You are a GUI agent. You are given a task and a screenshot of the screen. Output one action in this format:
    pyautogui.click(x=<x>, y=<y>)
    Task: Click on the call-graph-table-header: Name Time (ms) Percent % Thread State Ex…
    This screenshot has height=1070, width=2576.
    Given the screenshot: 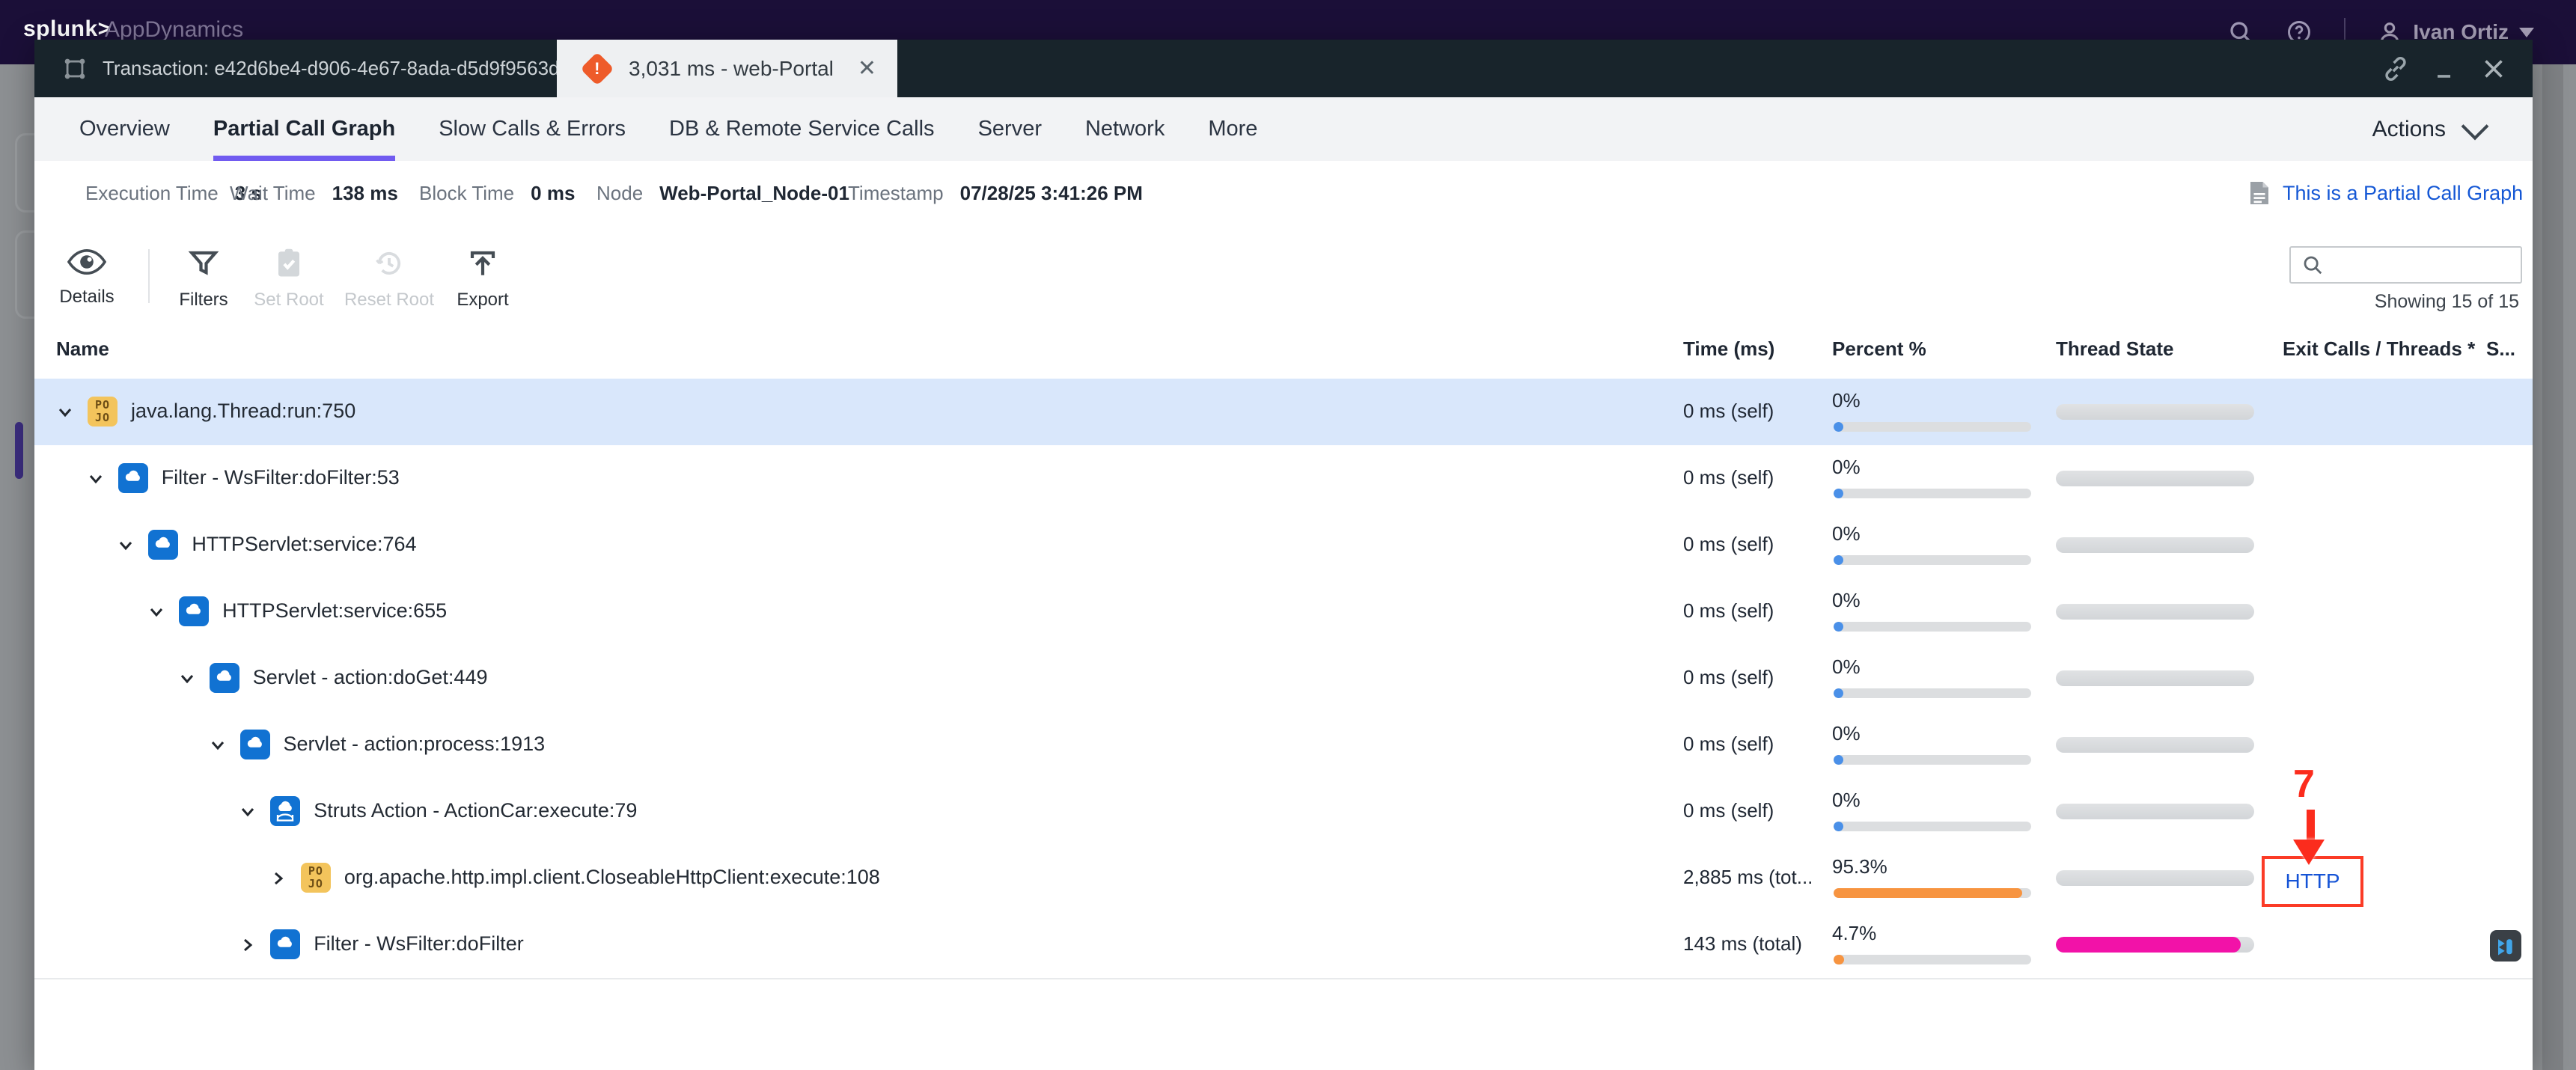 What is the action you would take?
    pyautogui.click(x=1283, y=353)
    